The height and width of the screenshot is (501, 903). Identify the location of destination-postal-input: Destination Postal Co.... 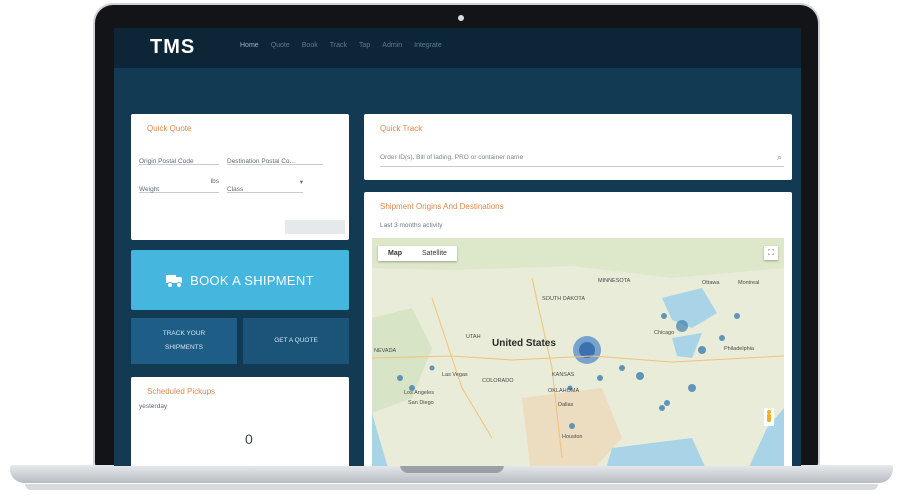
(275, 157).